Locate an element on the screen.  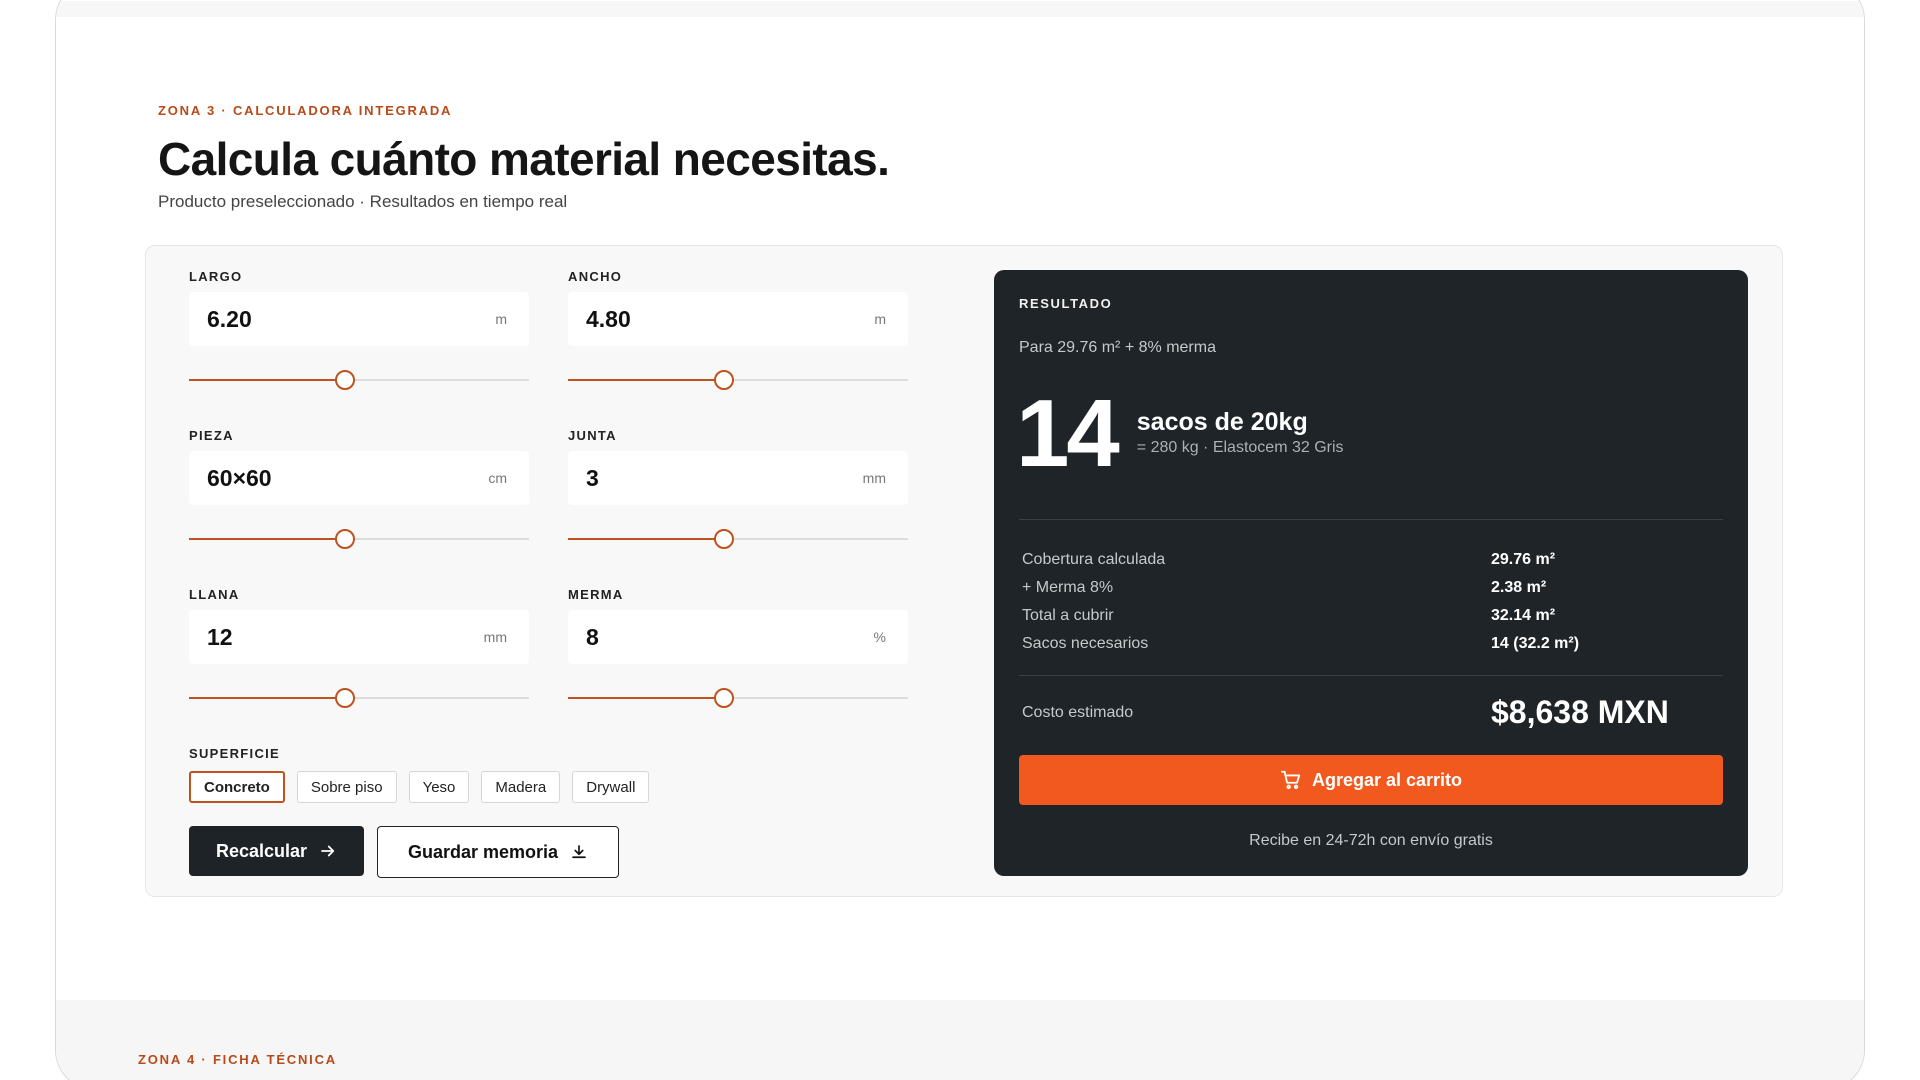
breakdown-row: Total a cubrir 32.14 m² is located at coordinates (1372, 616).